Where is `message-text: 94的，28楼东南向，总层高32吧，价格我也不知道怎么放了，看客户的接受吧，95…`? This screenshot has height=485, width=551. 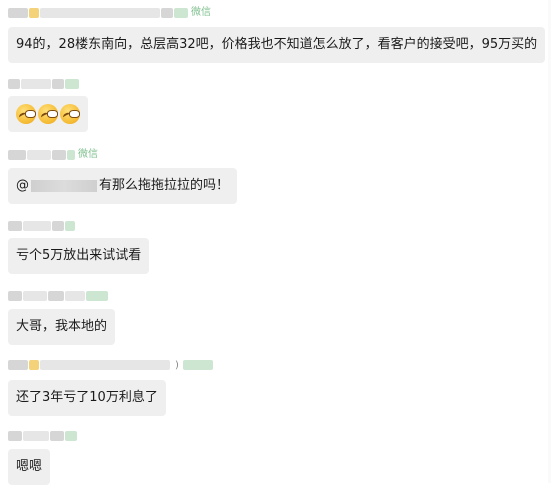 message-text: 94的，28楼东南向，总层高32吧，价格我也不知道怎么放了，看客户的接受吧，95… is located at coordinates (277, 44).